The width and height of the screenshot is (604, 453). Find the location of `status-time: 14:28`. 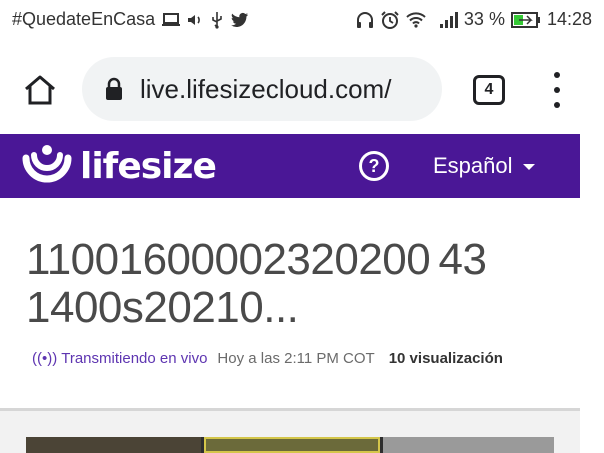

status-time: 14:28 is located at coordinates (569, 19).